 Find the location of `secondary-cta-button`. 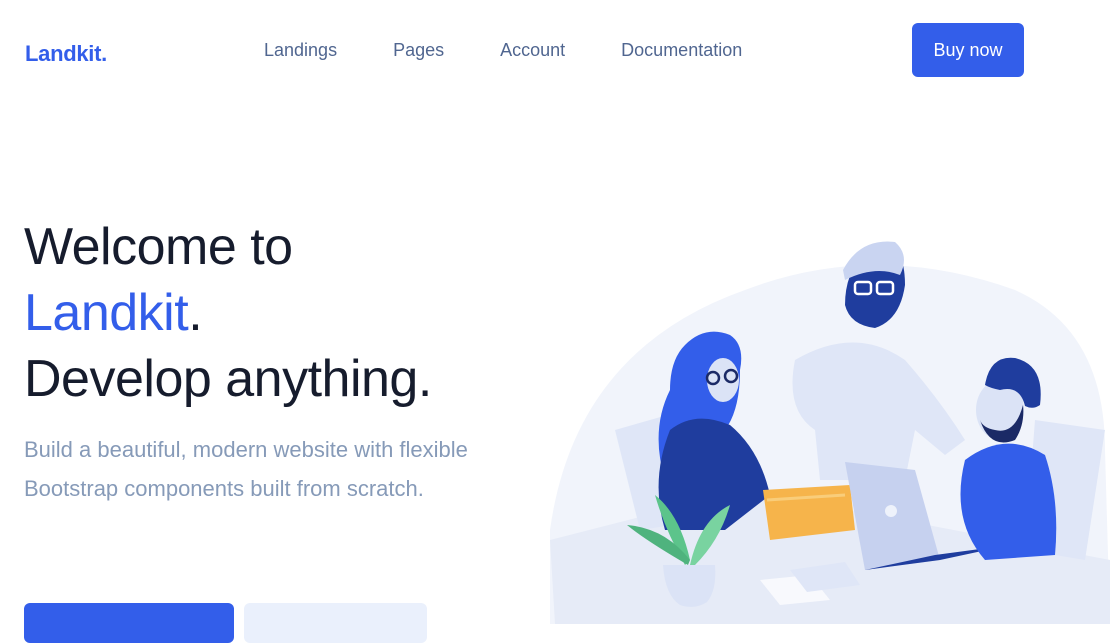

secondary-cta-button is located at coordinates (335, 623).